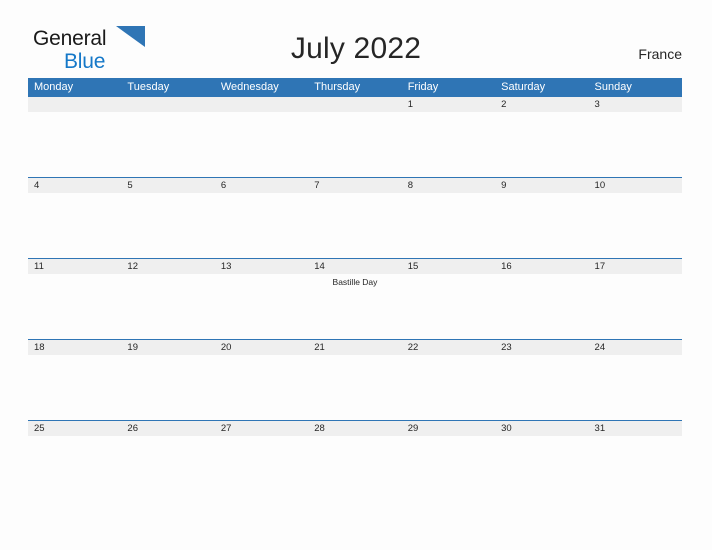  Describe the element at coordinates (523, 87) in the screenshot. I see `weekday-header-saturday: Saturday` at that location.